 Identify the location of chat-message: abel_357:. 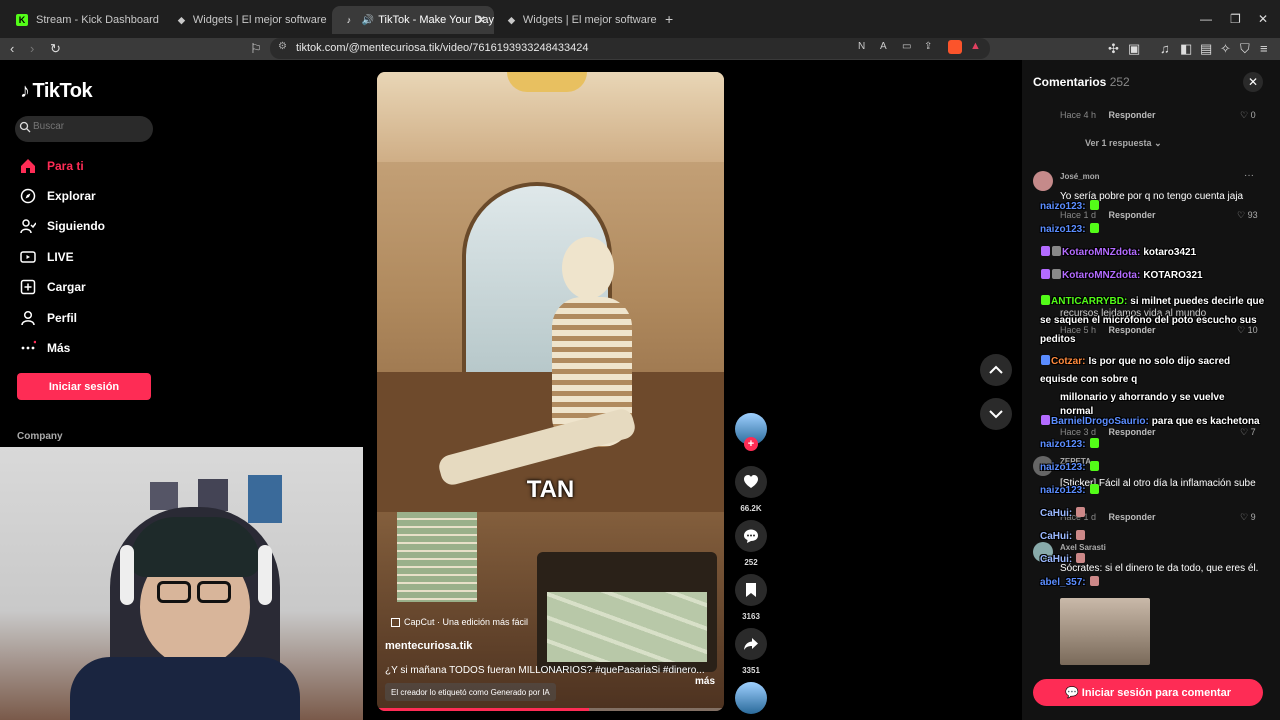
(1070, 582).